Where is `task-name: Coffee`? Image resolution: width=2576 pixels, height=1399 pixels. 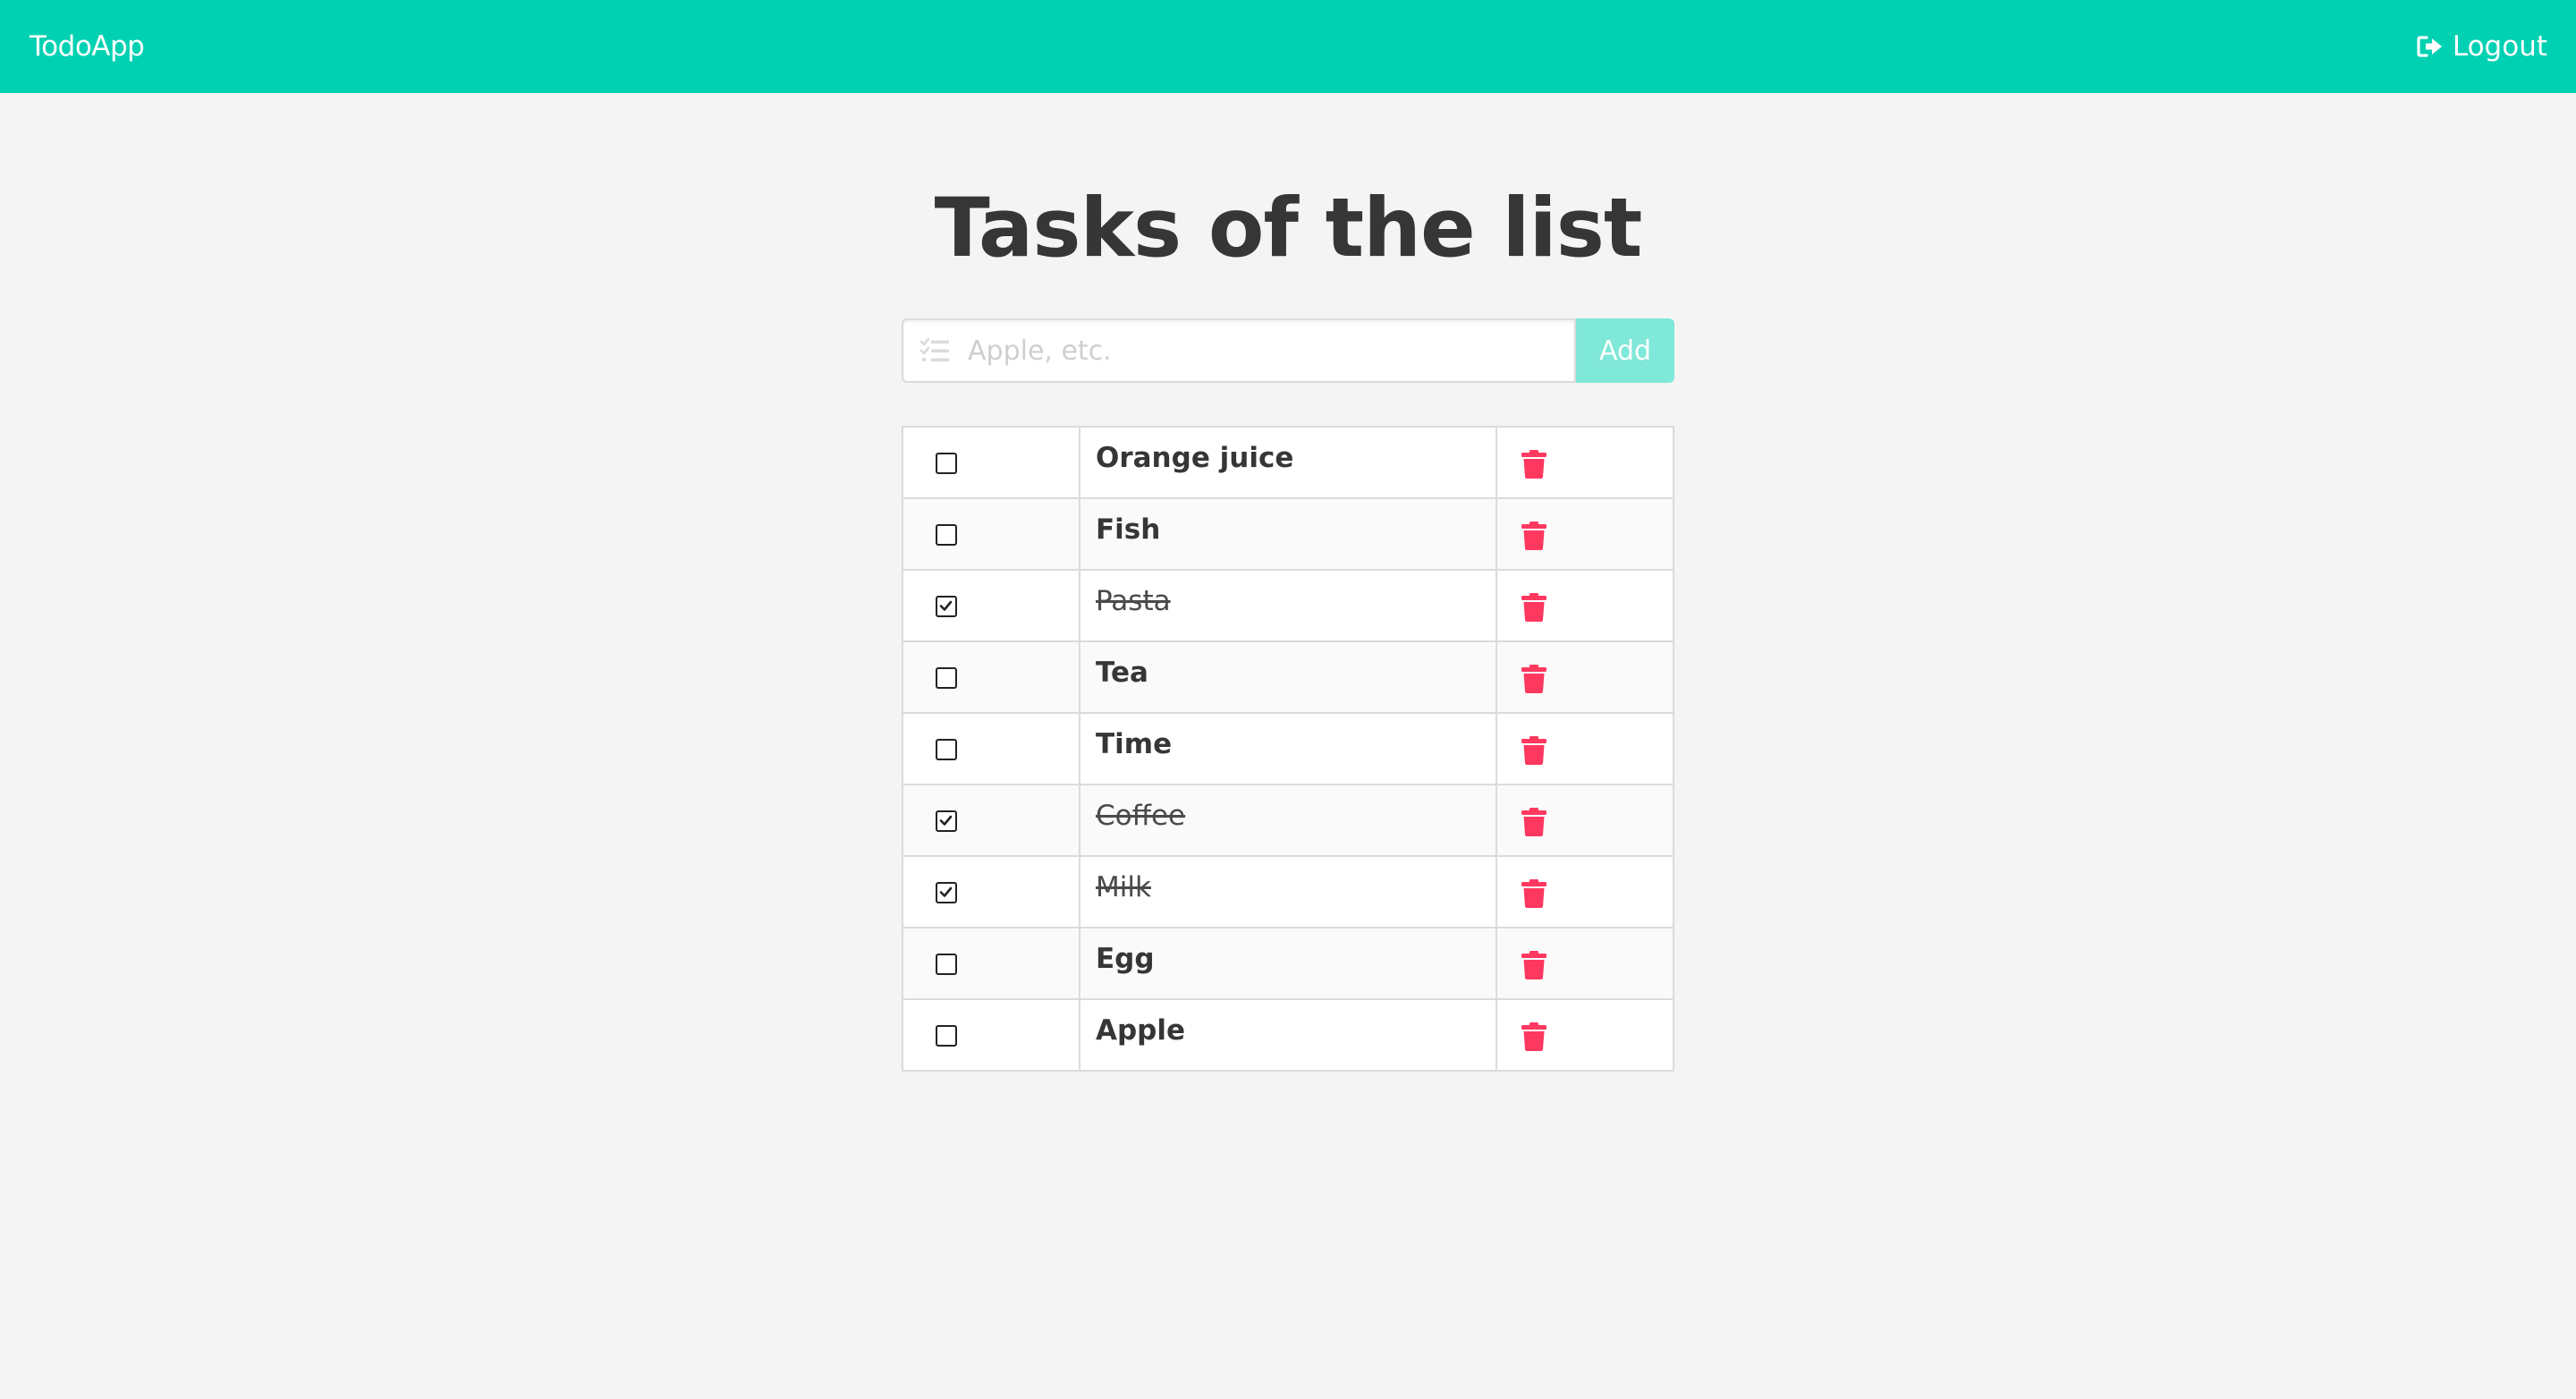
task-name: Coffee is located at coordinates (1288, 820).